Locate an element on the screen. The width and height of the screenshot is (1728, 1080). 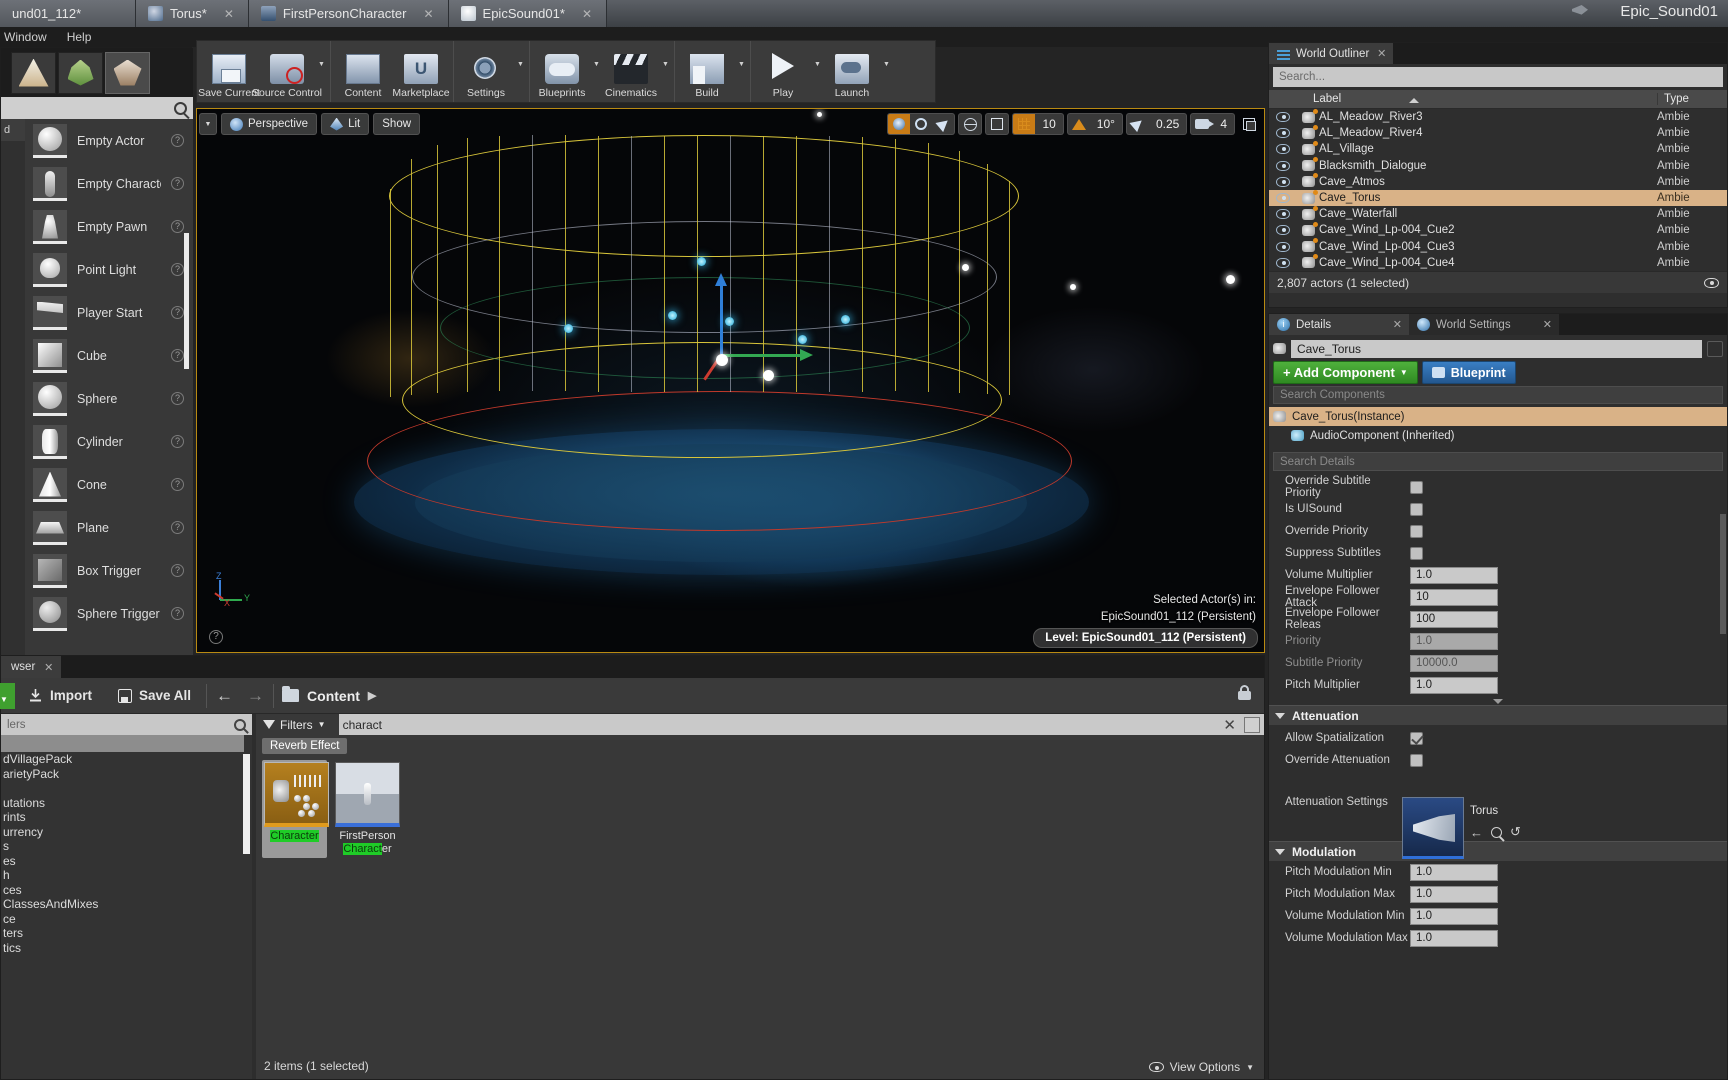
launch-button: Launch is located at coordinates (852, 71).